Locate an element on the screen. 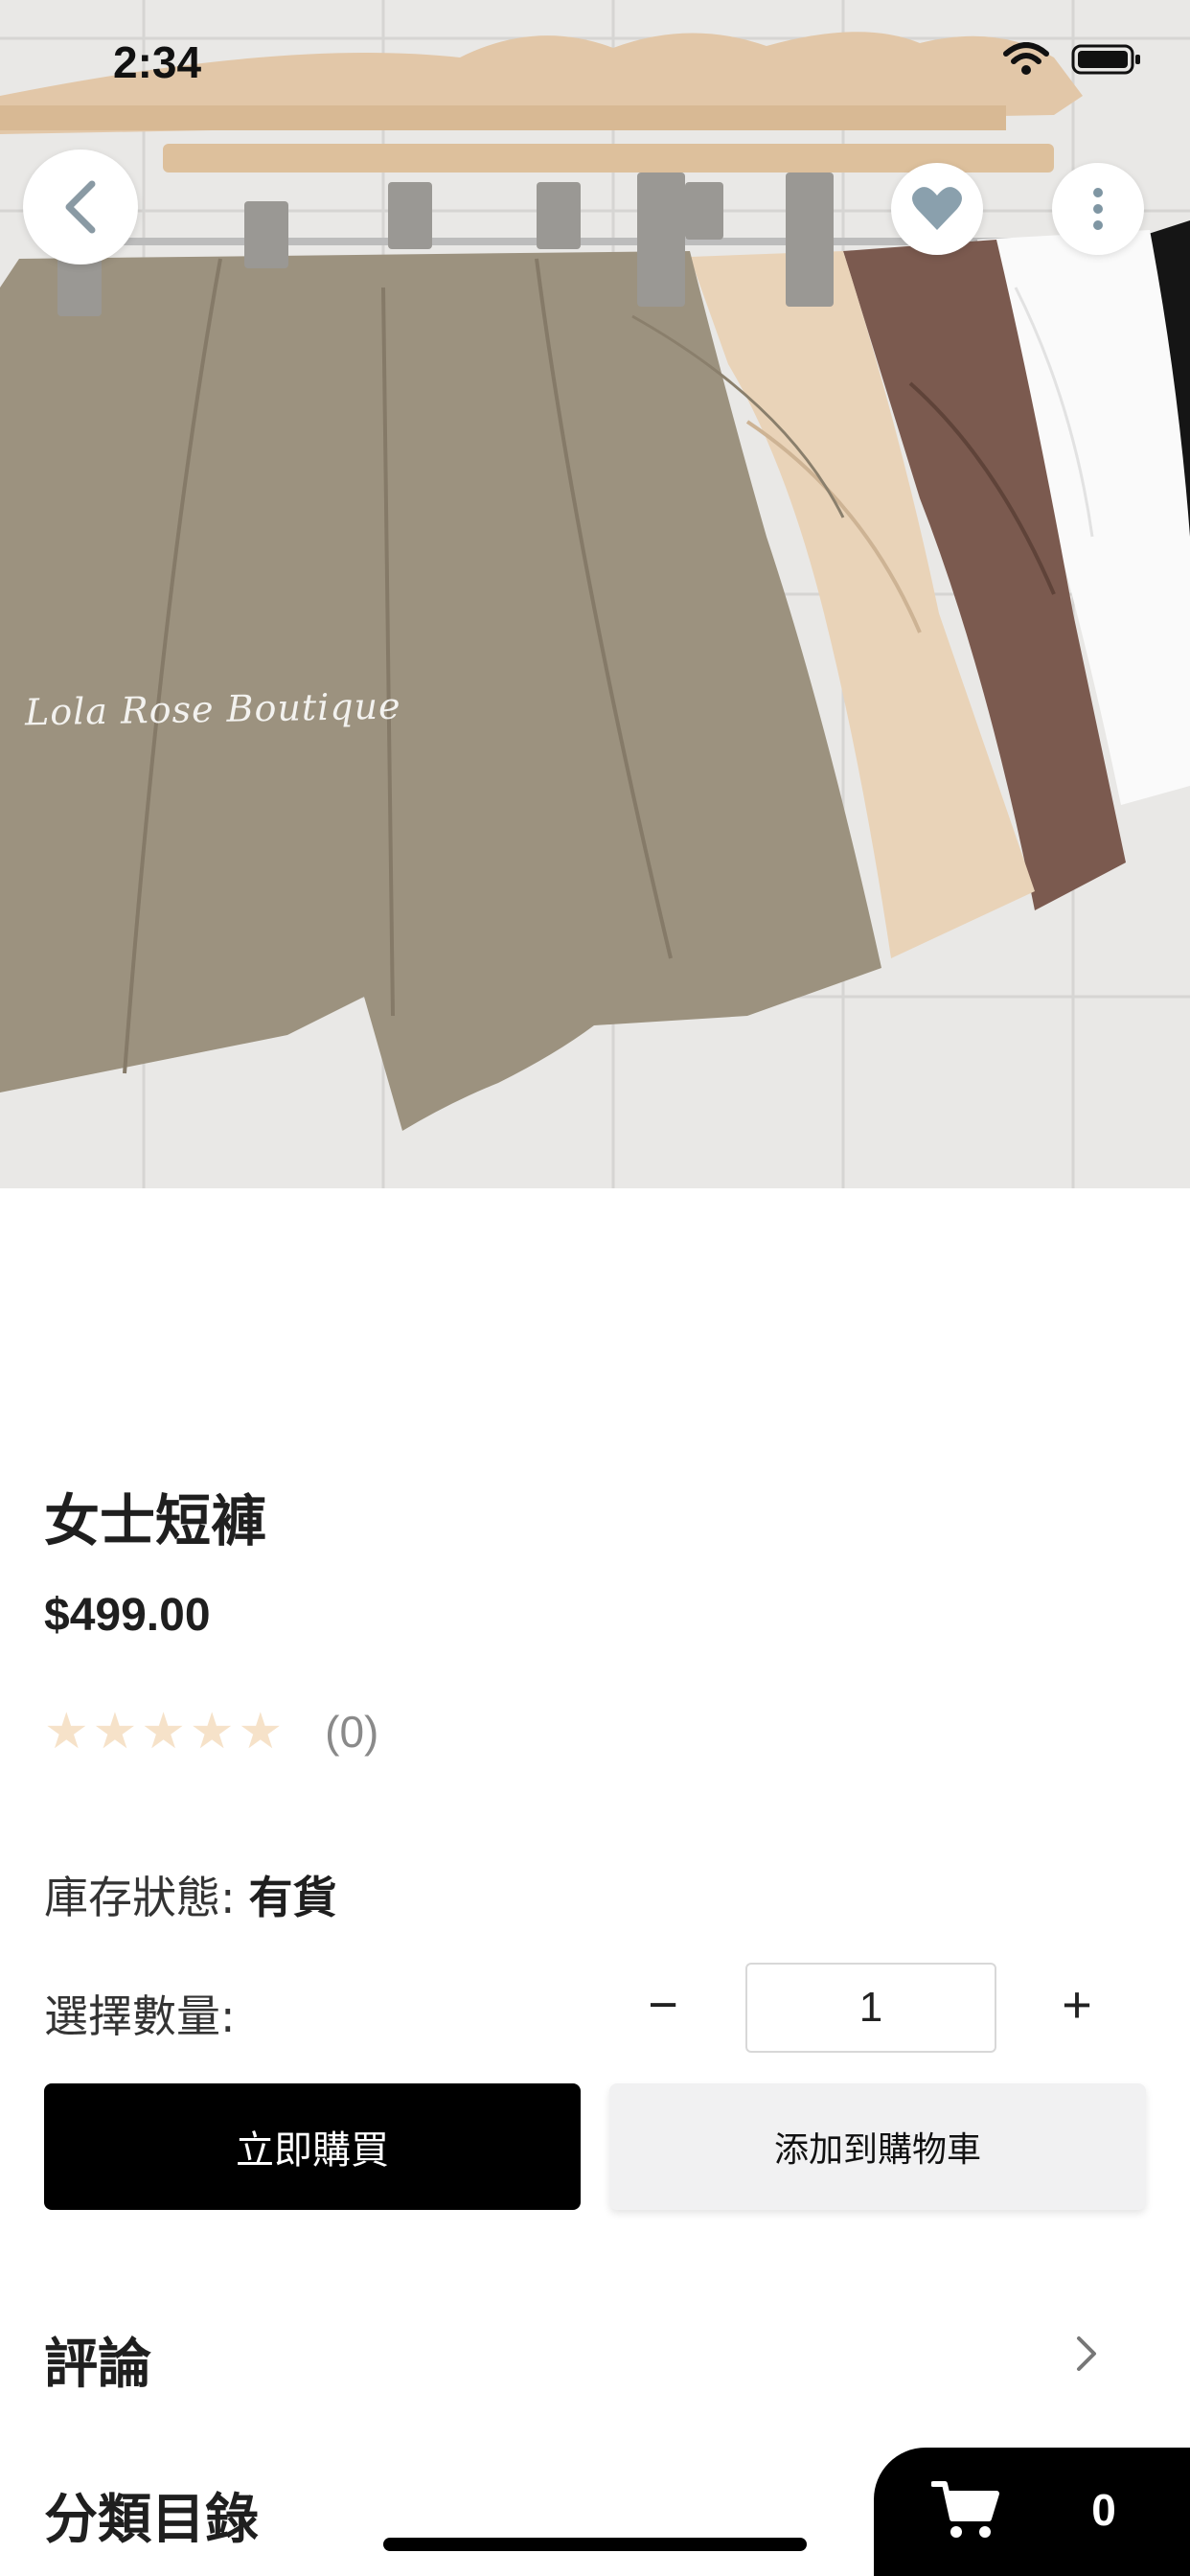  stock-value: 有貨 is located at coordinates (293, 1897).